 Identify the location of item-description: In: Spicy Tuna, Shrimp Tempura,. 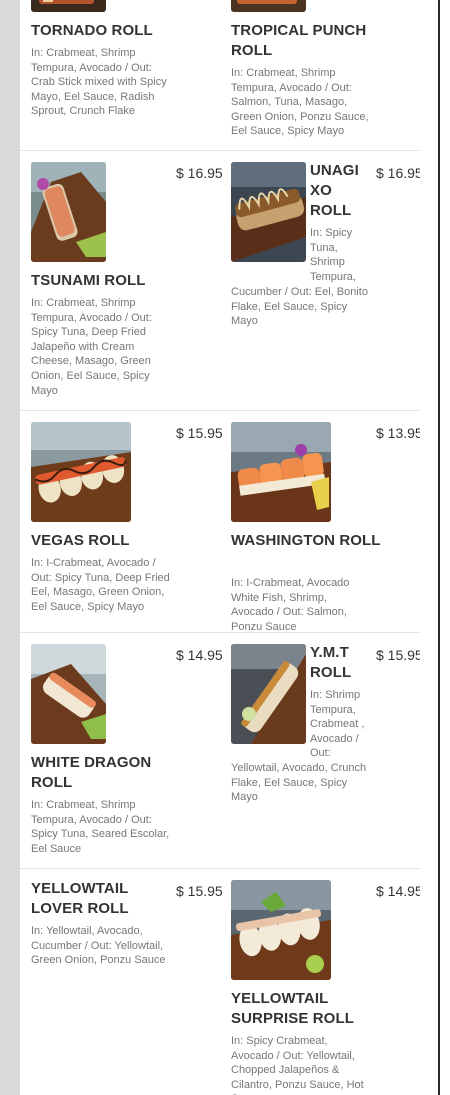
(333, 255).